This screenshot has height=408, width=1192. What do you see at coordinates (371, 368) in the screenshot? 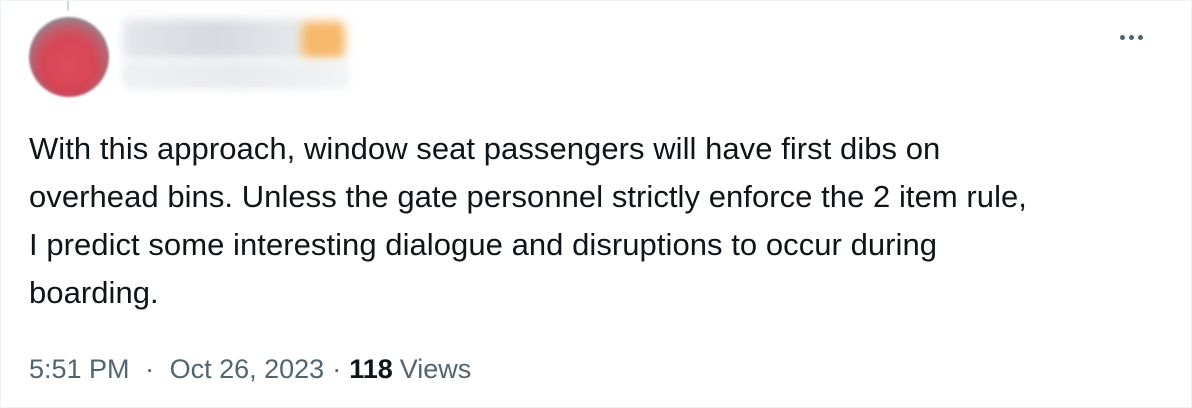
I see `views-count: 118` at bounding box center [371, 368].